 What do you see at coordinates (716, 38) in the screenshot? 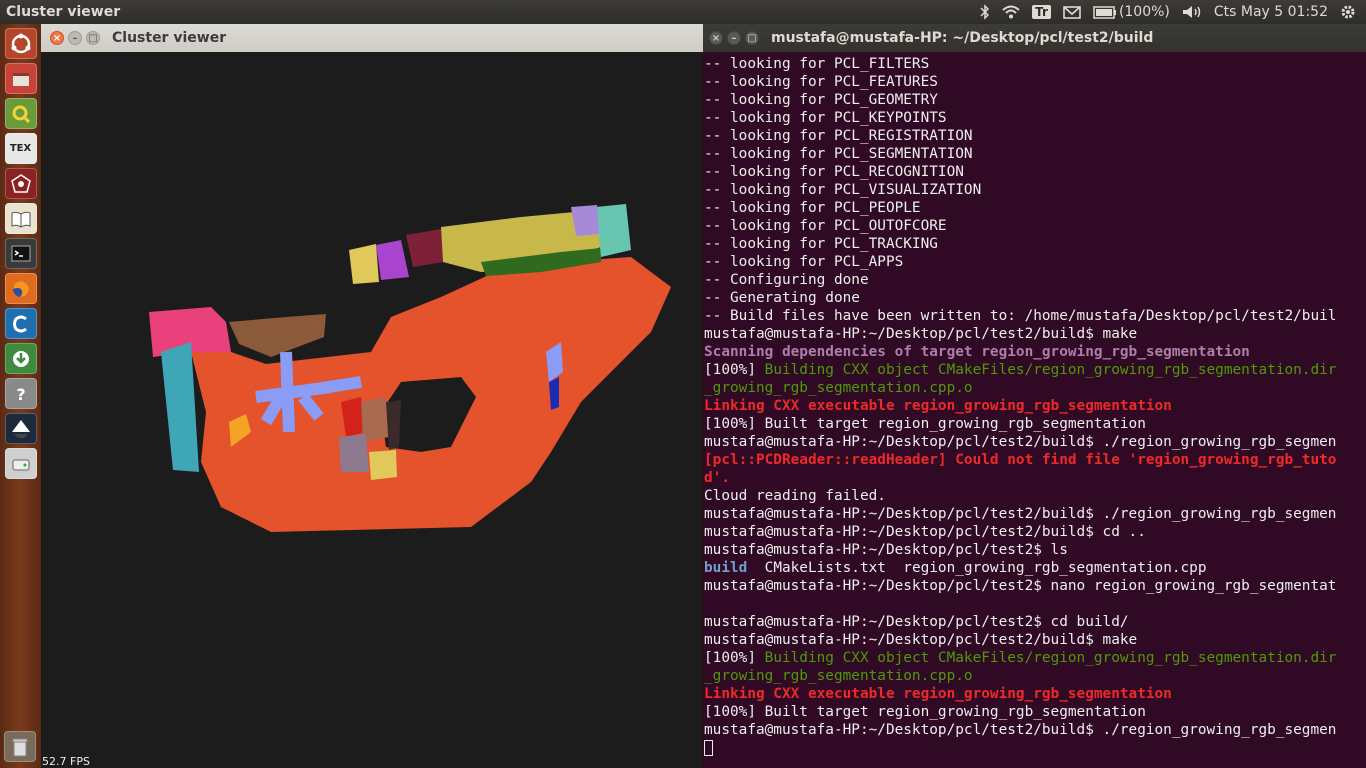
I see `terminal-close-button: ×` at bounding box center [716, 38].